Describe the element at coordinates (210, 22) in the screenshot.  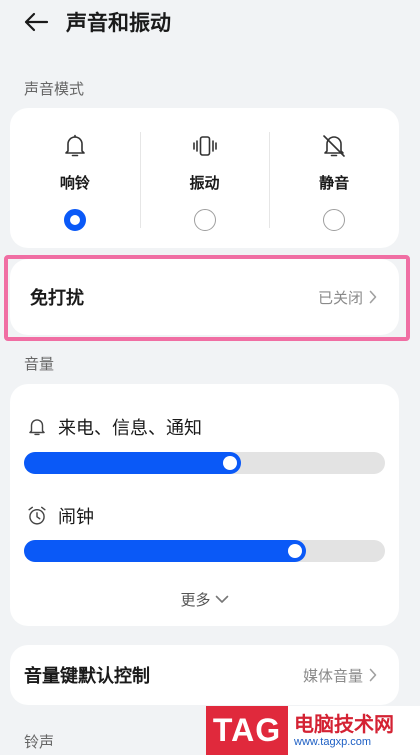
I see `header: 声音和振动` at that location.